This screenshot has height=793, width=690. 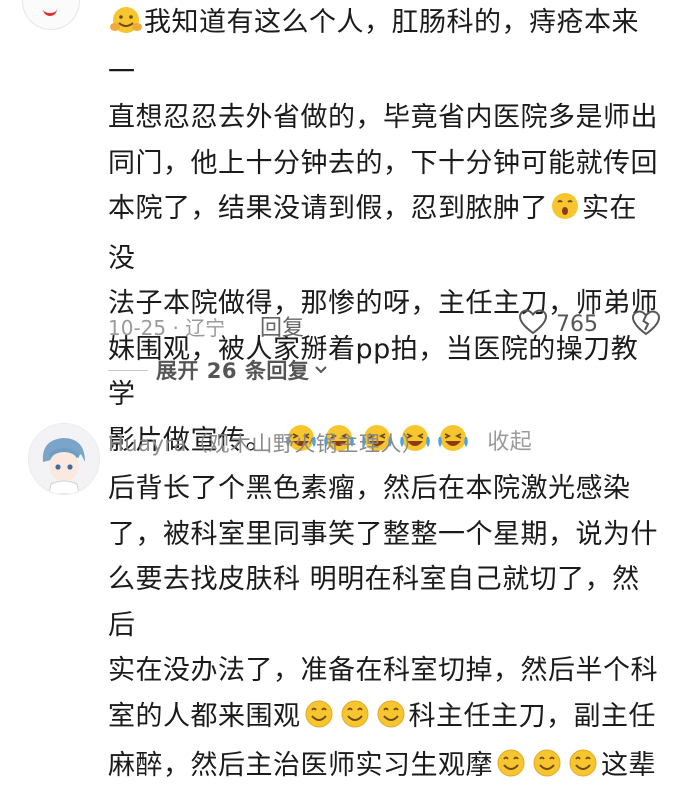 I want to click on heart-icon, so click(x=533, y=324).